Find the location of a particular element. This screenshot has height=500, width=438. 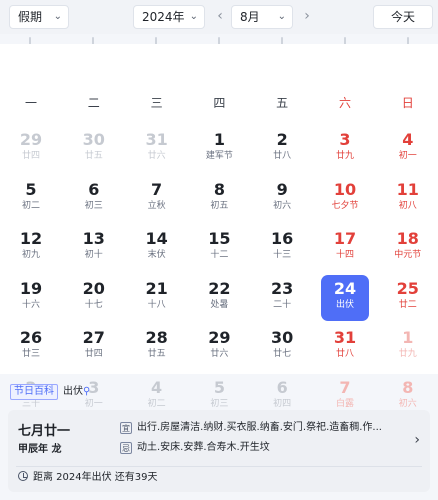

lunar-label: 廿七 is located at coordinates (282, 354).